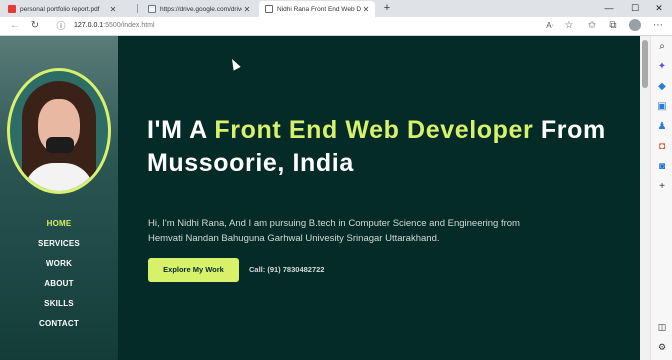  I want to click on copilot-sparkle-icon: ✦, so click(662, 67).